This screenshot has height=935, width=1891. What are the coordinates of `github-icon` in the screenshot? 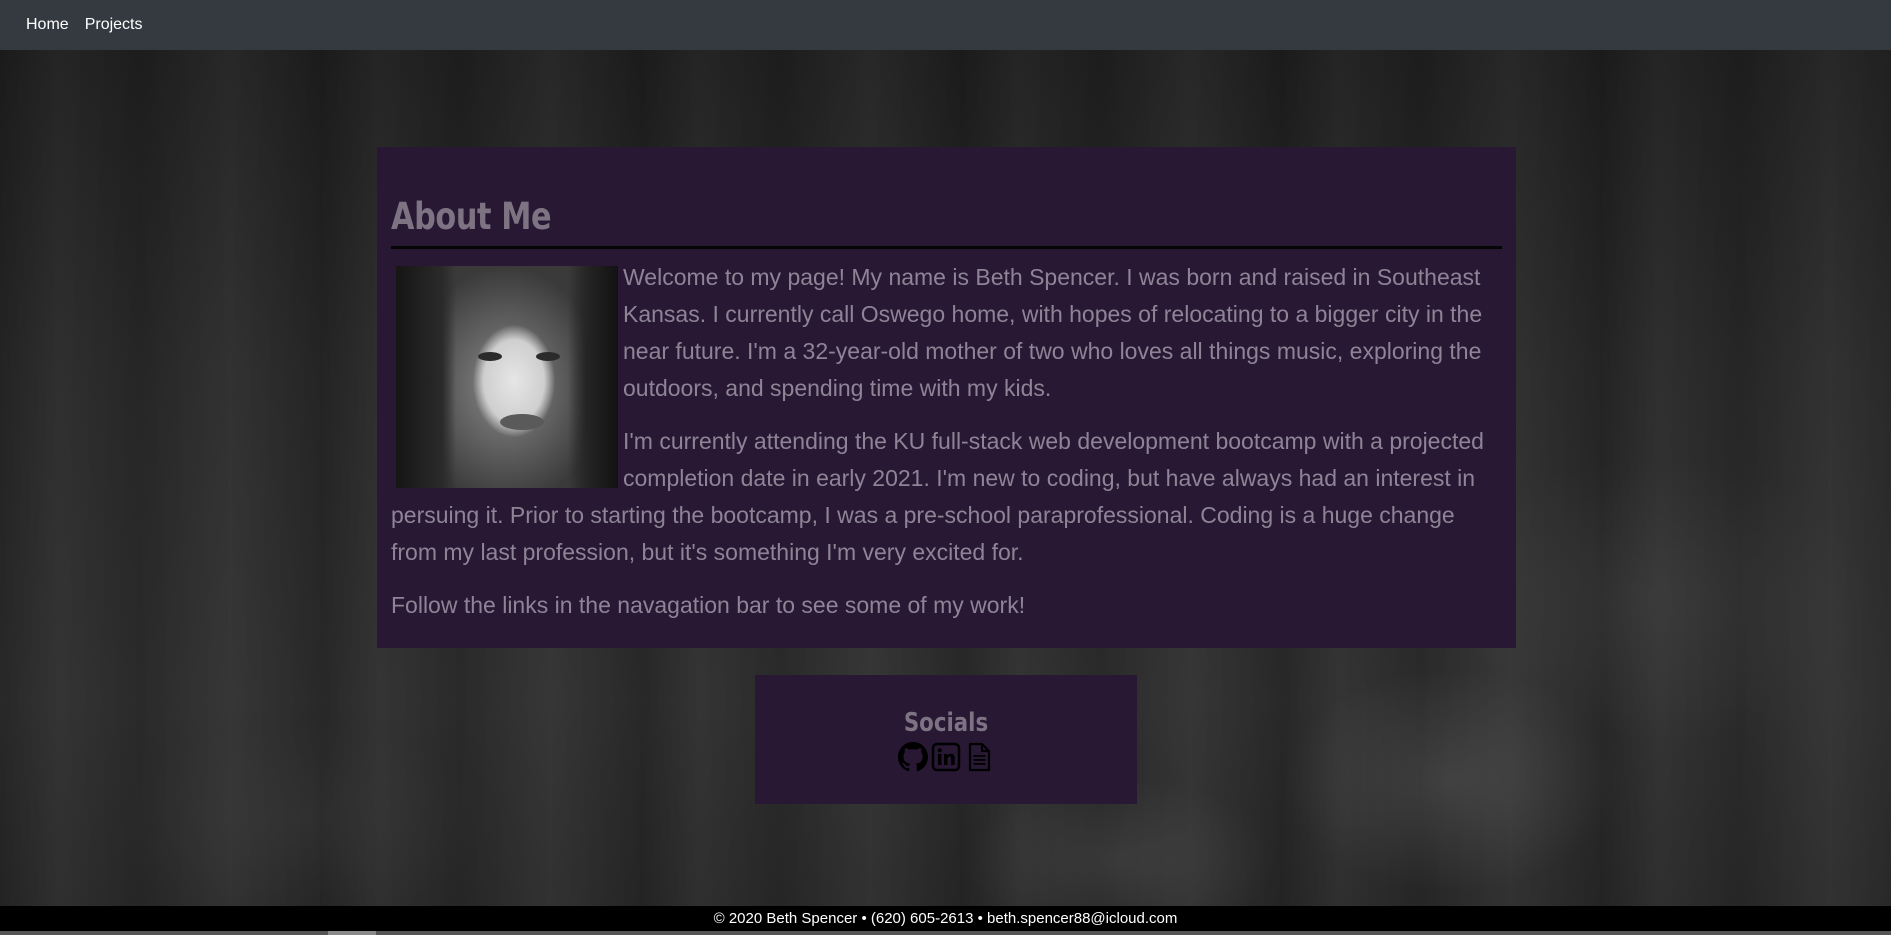 It's located at (913, 757).